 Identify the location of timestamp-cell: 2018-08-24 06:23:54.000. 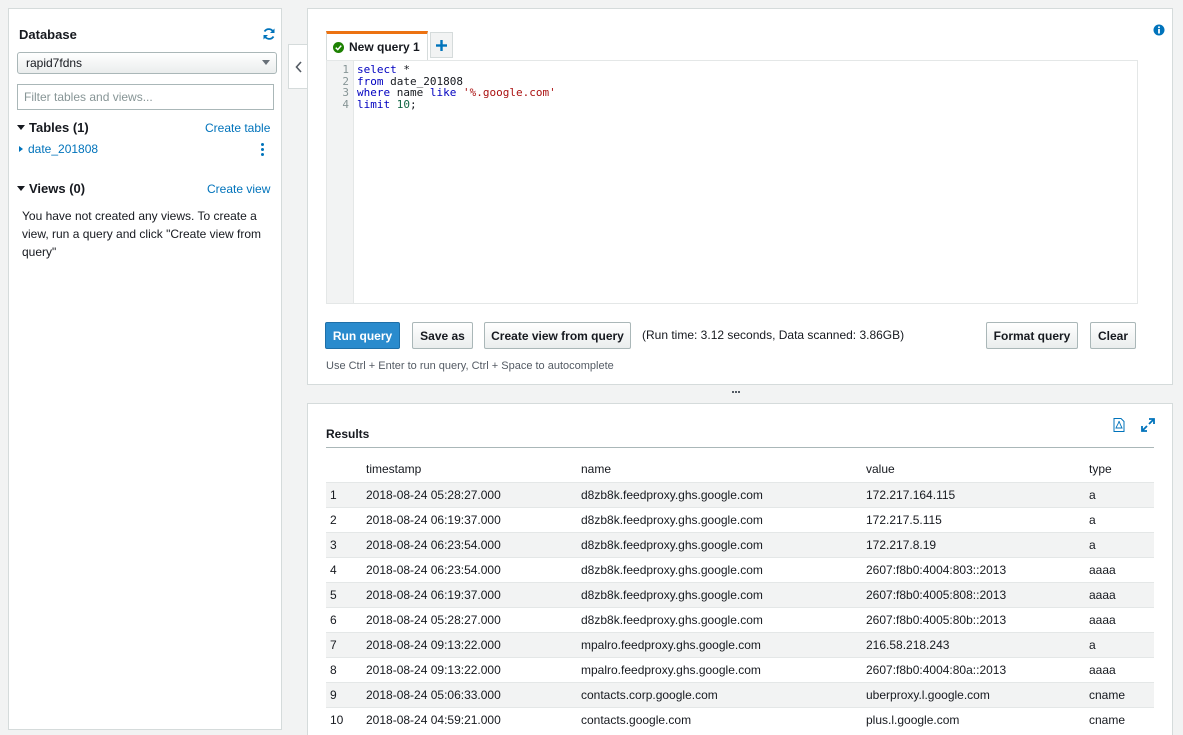
(473, 569).